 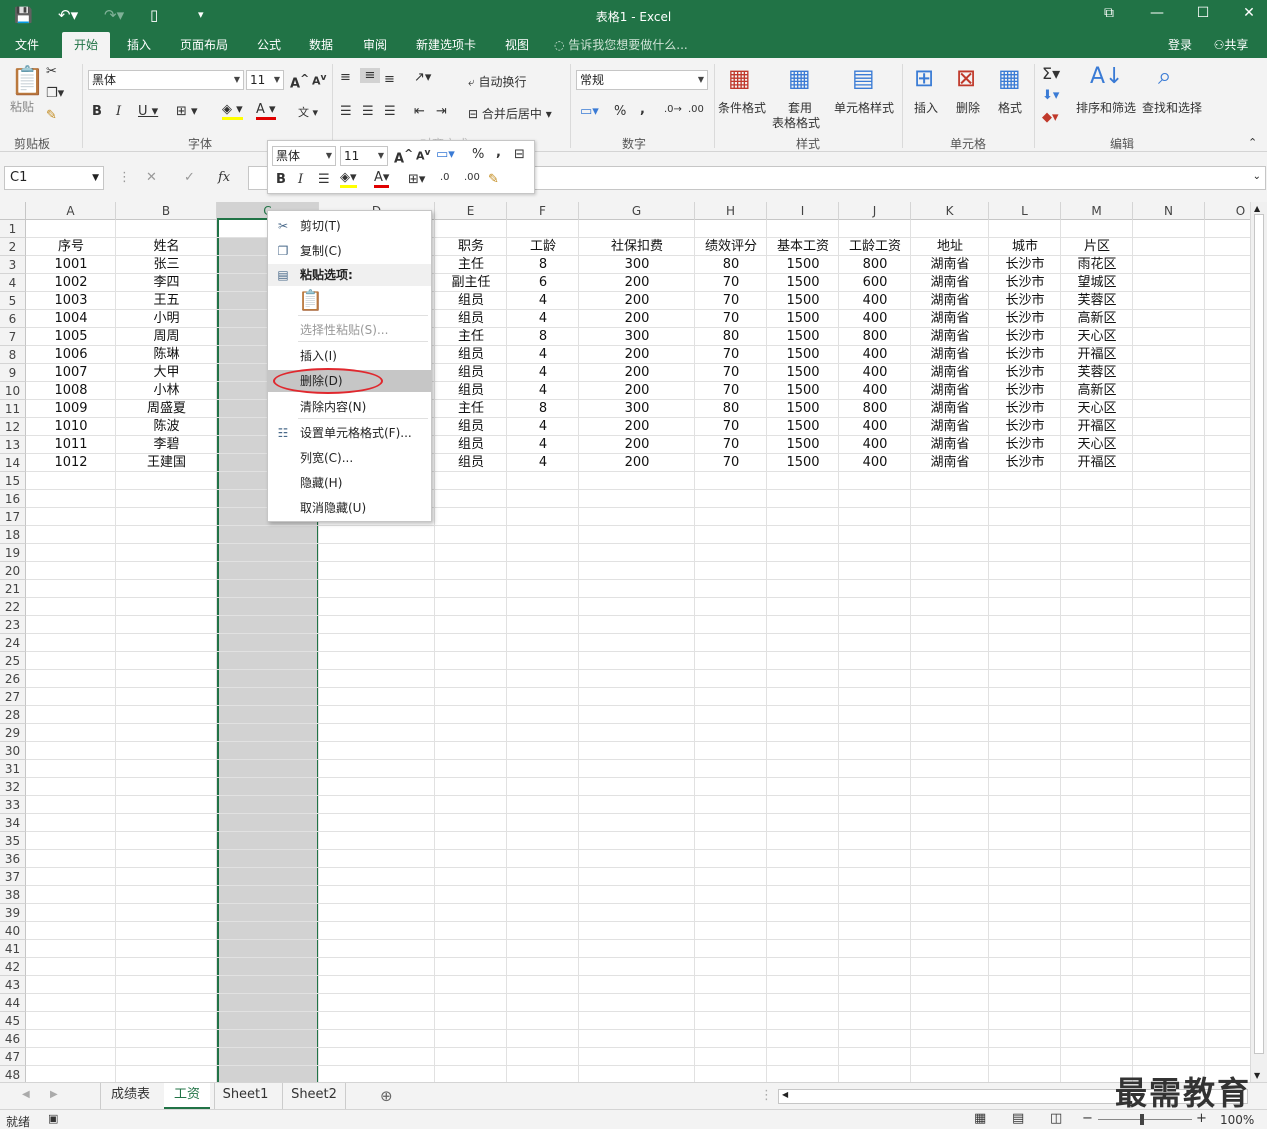 What do you see at coordinates (803, 373) in the screenshot?
I see `cell-i9: 1500` at bounding box center [803, 373].